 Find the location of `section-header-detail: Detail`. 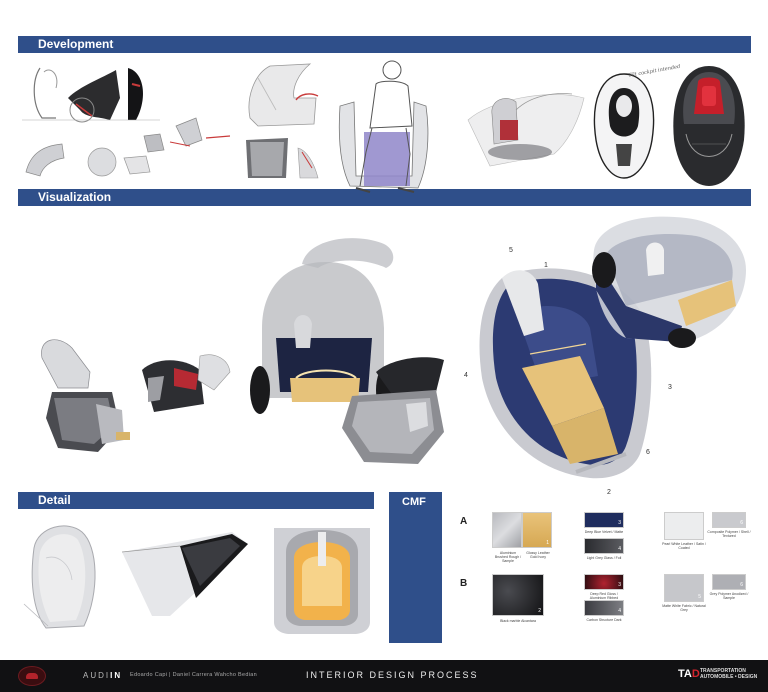

section-header-detail: Detail is located at coordinates (196, 500).